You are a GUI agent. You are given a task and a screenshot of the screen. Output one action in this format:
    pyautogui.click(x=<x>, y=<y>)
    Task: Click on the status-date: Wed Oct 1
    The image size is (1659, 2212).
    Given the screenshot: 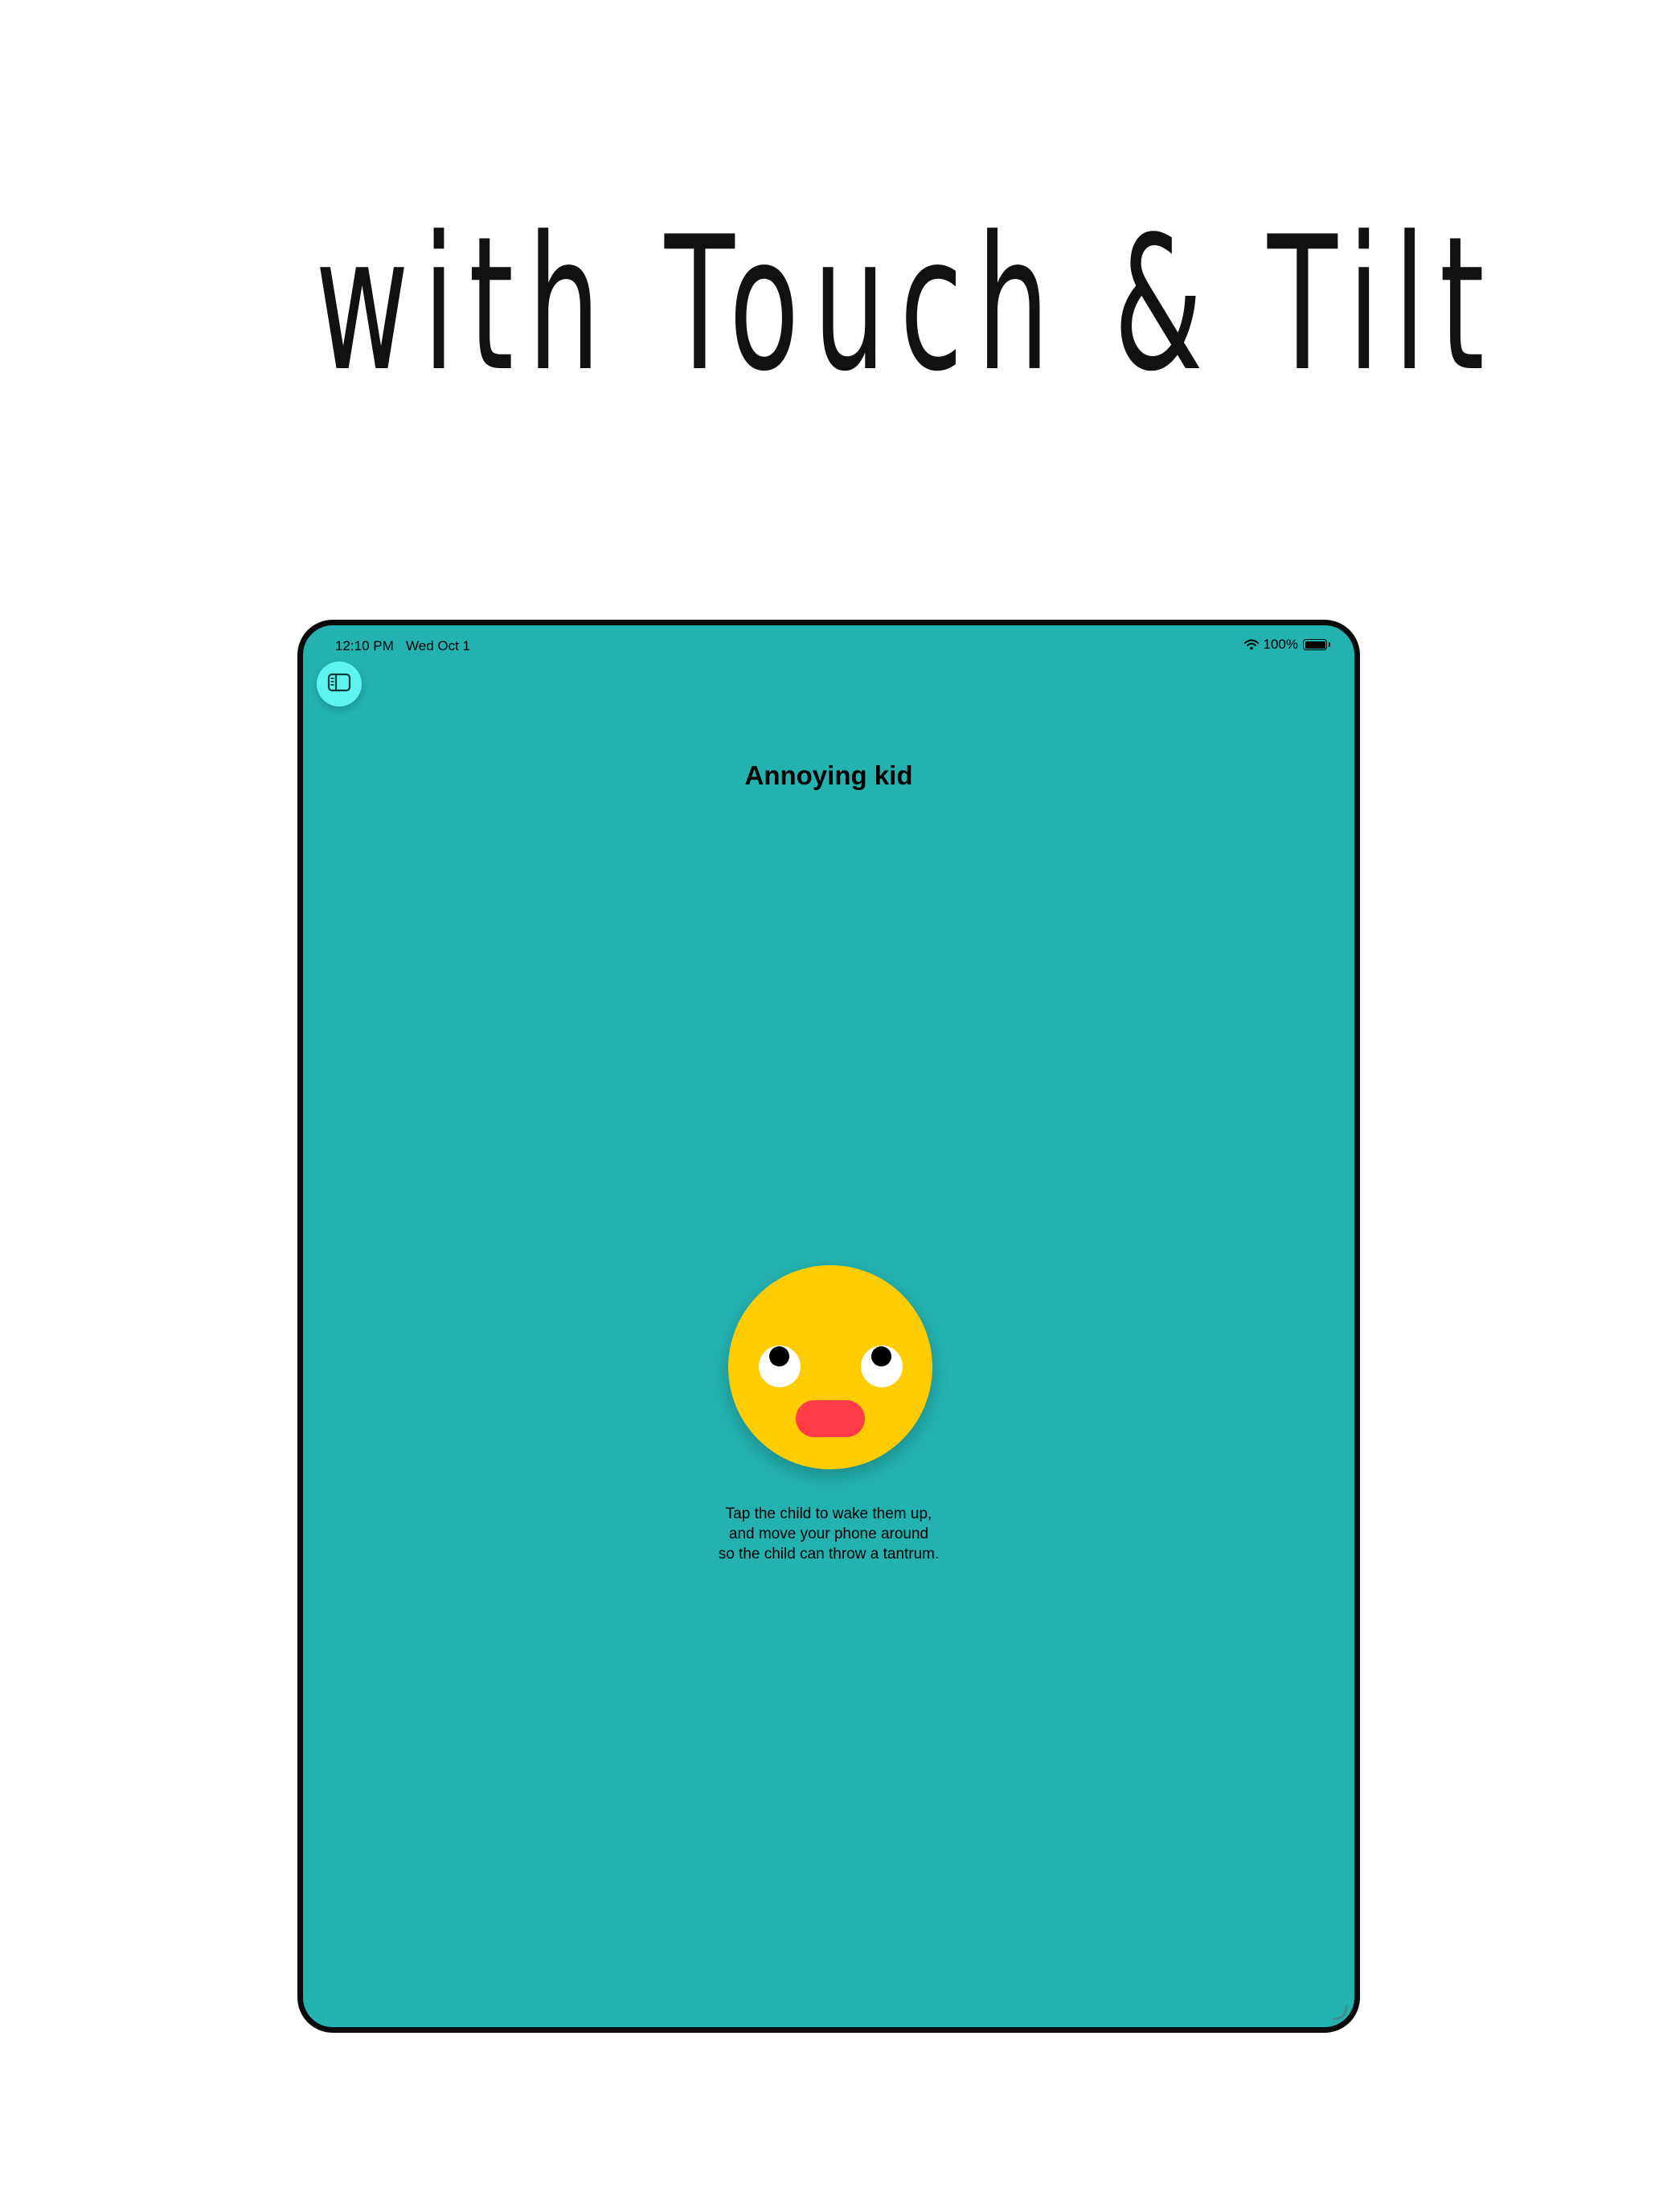 What is the action you would take?
    pyautogui.click(x=438, y=645)
    